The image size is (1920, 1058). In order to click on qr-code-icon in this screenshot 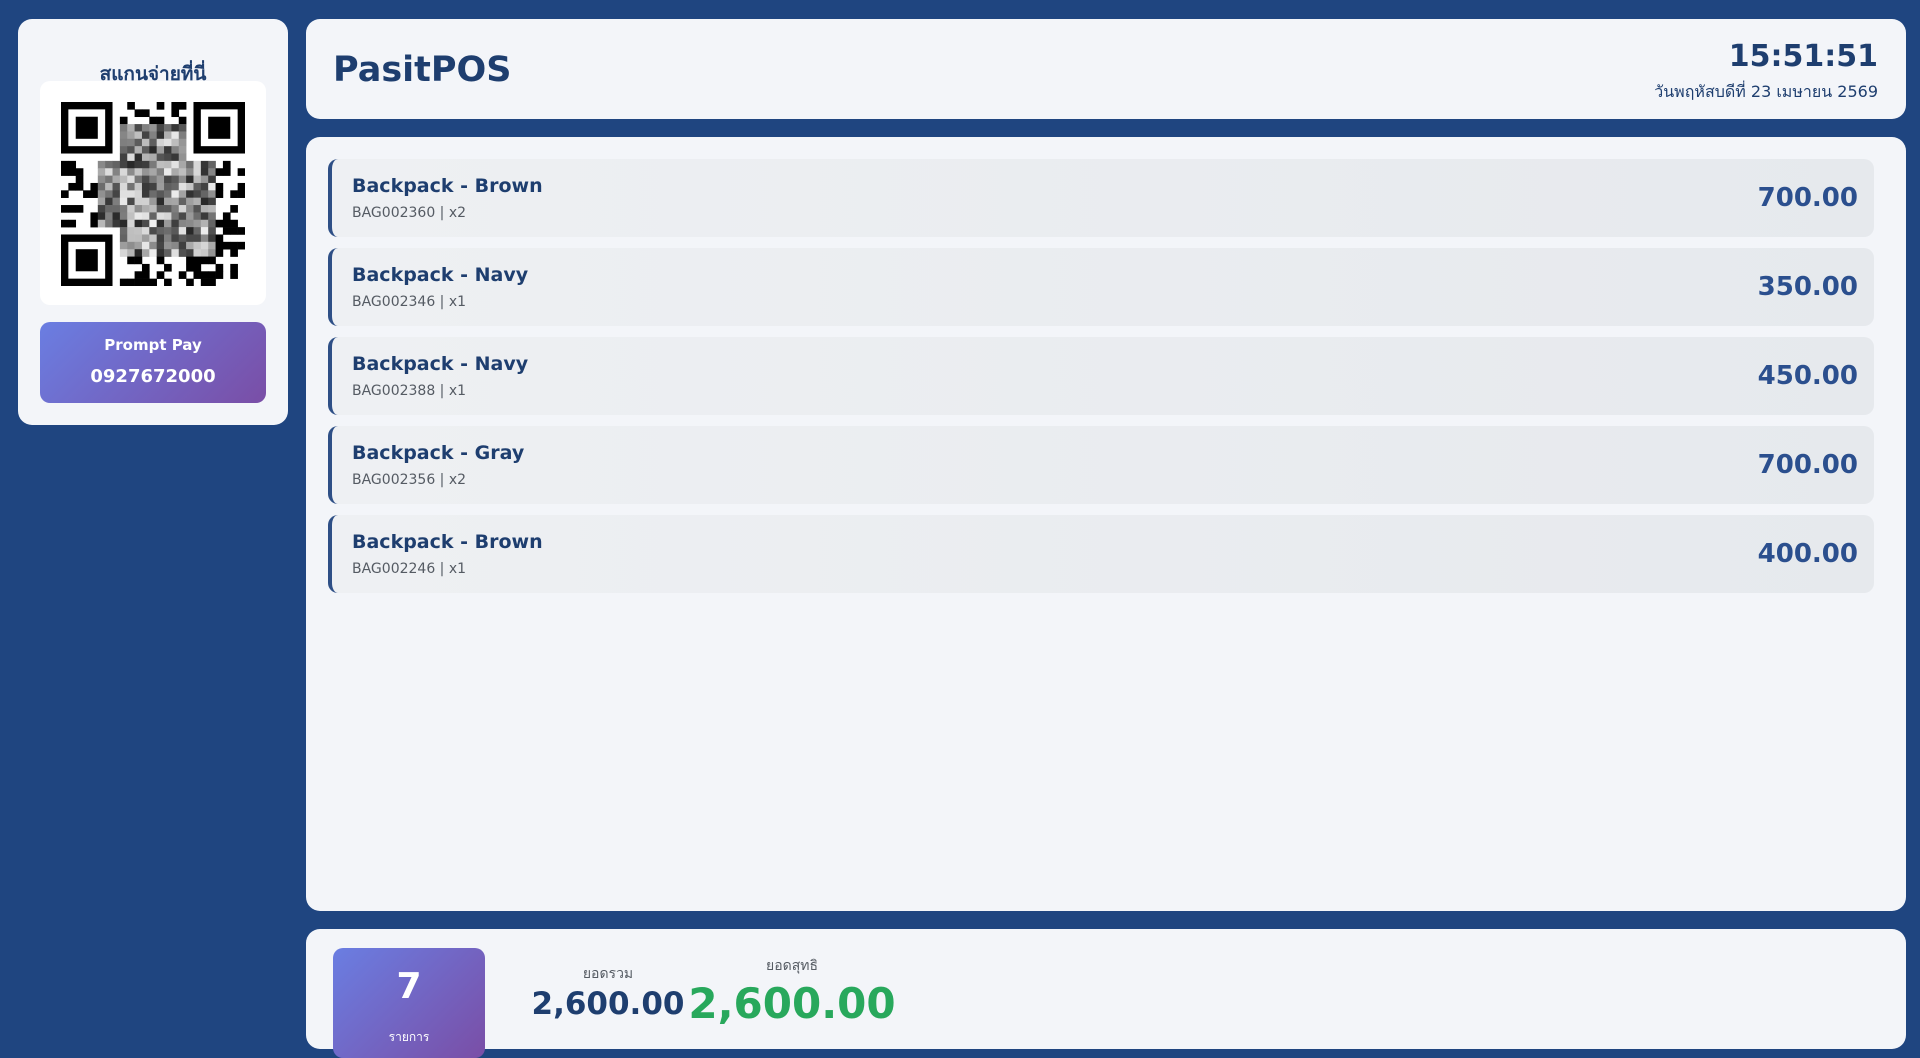, I will do `click(153, 194)`.